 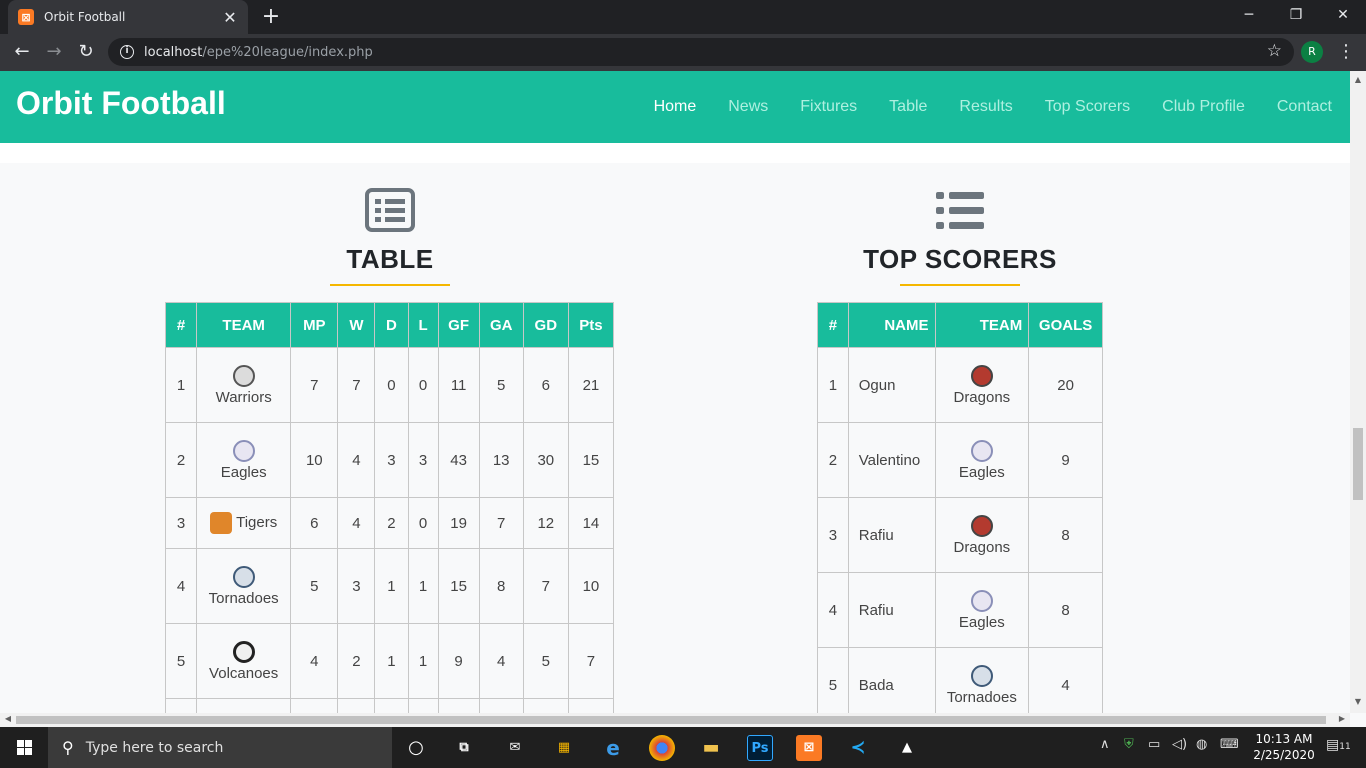 What do you see at coordinates (1249, 15) in the screenshot?
I see `minimize-icon: ─` at bounding box center [1249, 15].